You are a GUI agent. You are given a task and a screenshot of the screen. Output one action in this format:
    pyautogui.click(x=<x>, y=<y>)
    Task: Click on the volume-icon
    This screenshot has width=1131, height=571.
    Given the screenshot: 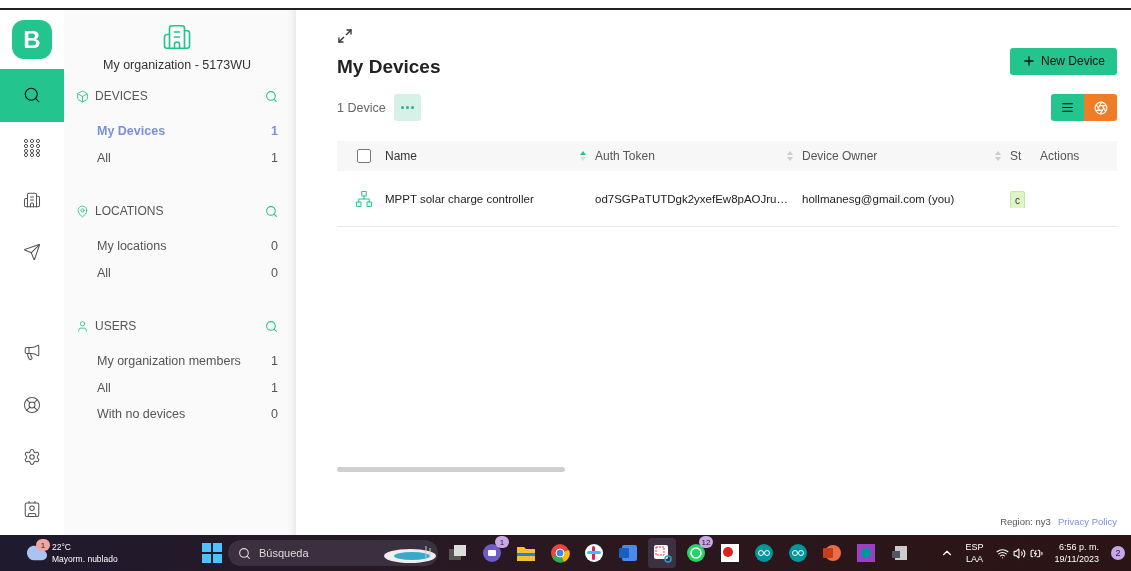 What is the action you would take?
    pyautogui.click(x=1019, y=553)
    